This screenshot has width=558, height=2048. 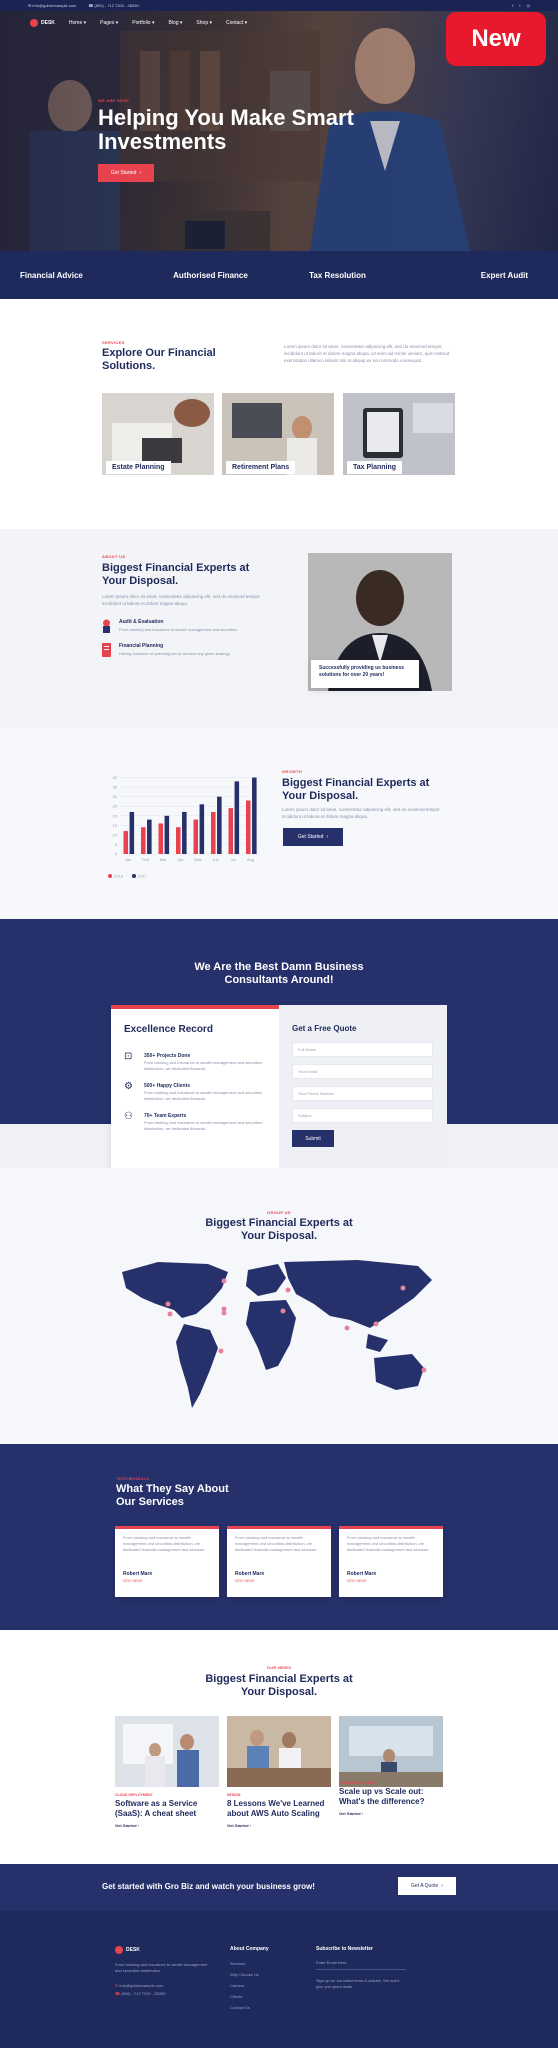 I want to click on audit-icon, so click(x=106, y=626).